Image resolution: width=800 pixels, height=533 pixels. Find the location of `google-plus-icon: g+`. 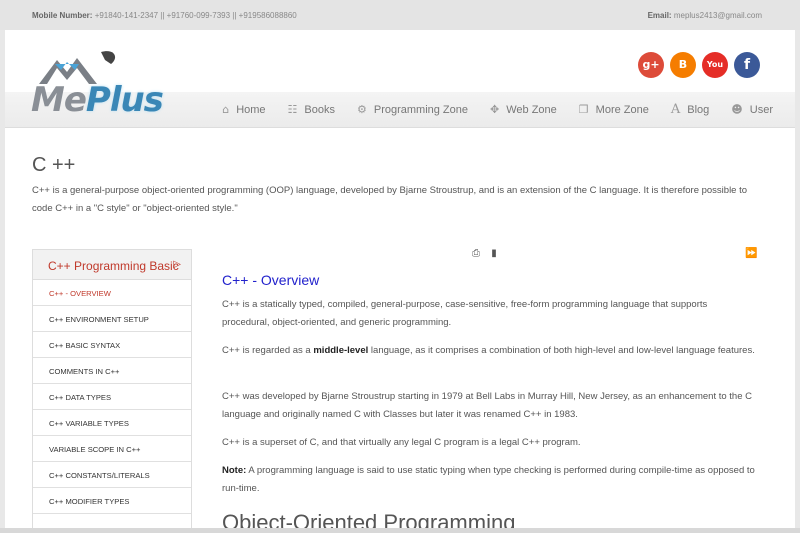

google-plus-icon: g+ is located at coordinates (651, 65).